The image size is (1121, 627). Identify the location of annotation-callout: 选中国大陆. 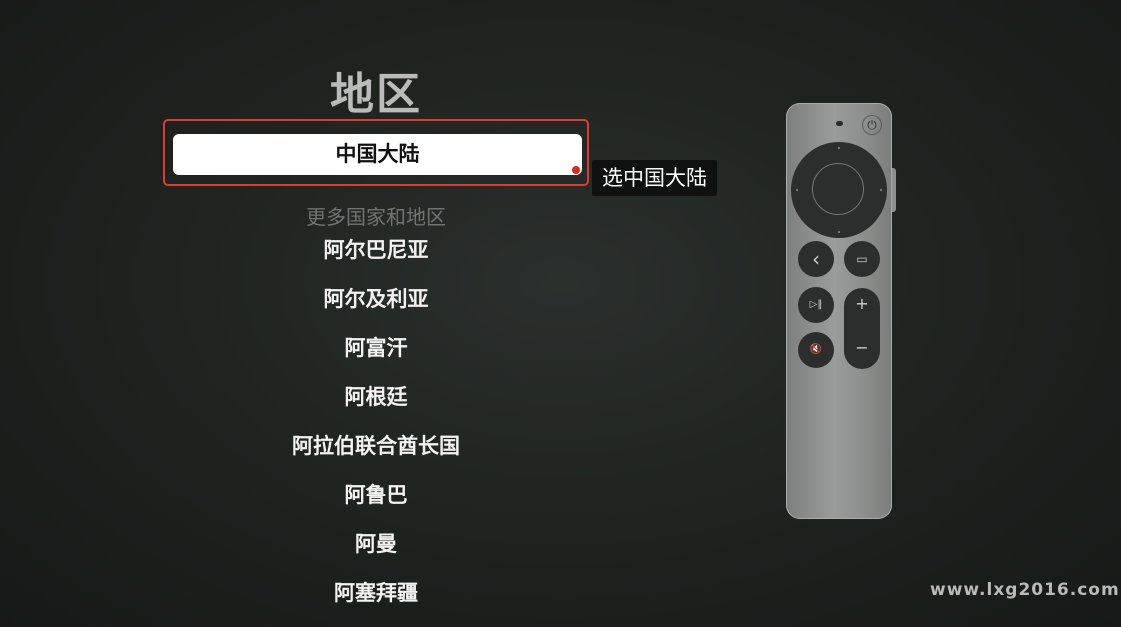
(654, 178).